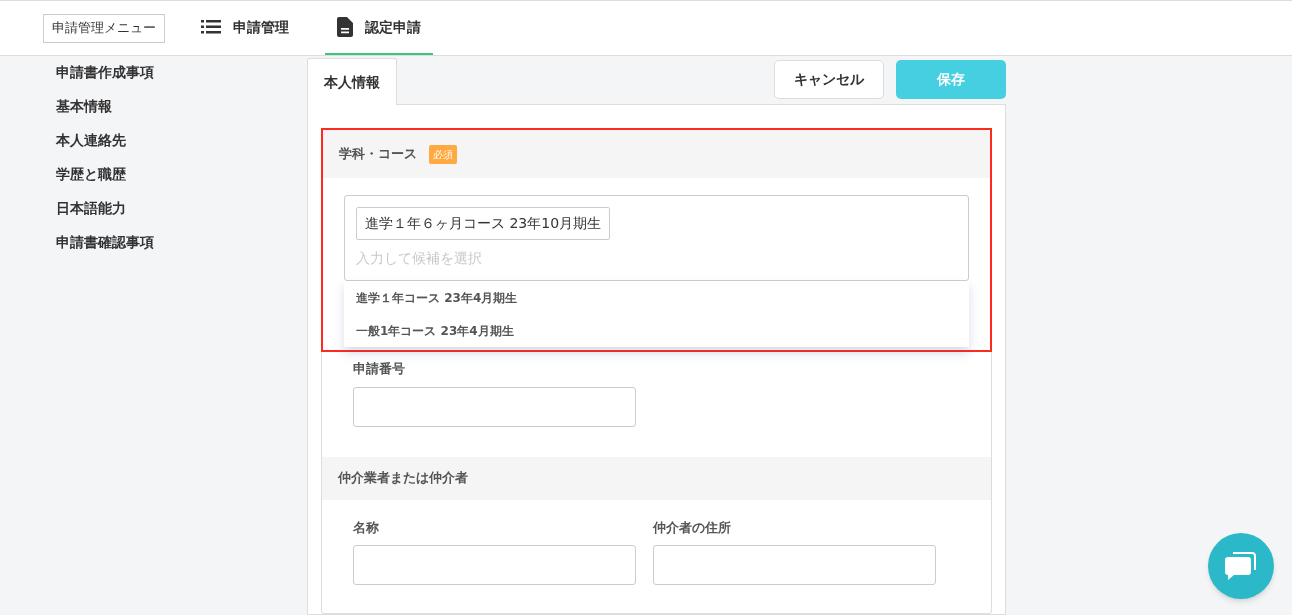  I want to click on selected-tag: 進学１年６ヶ月コース 23年10月期生, so click(483, 223).